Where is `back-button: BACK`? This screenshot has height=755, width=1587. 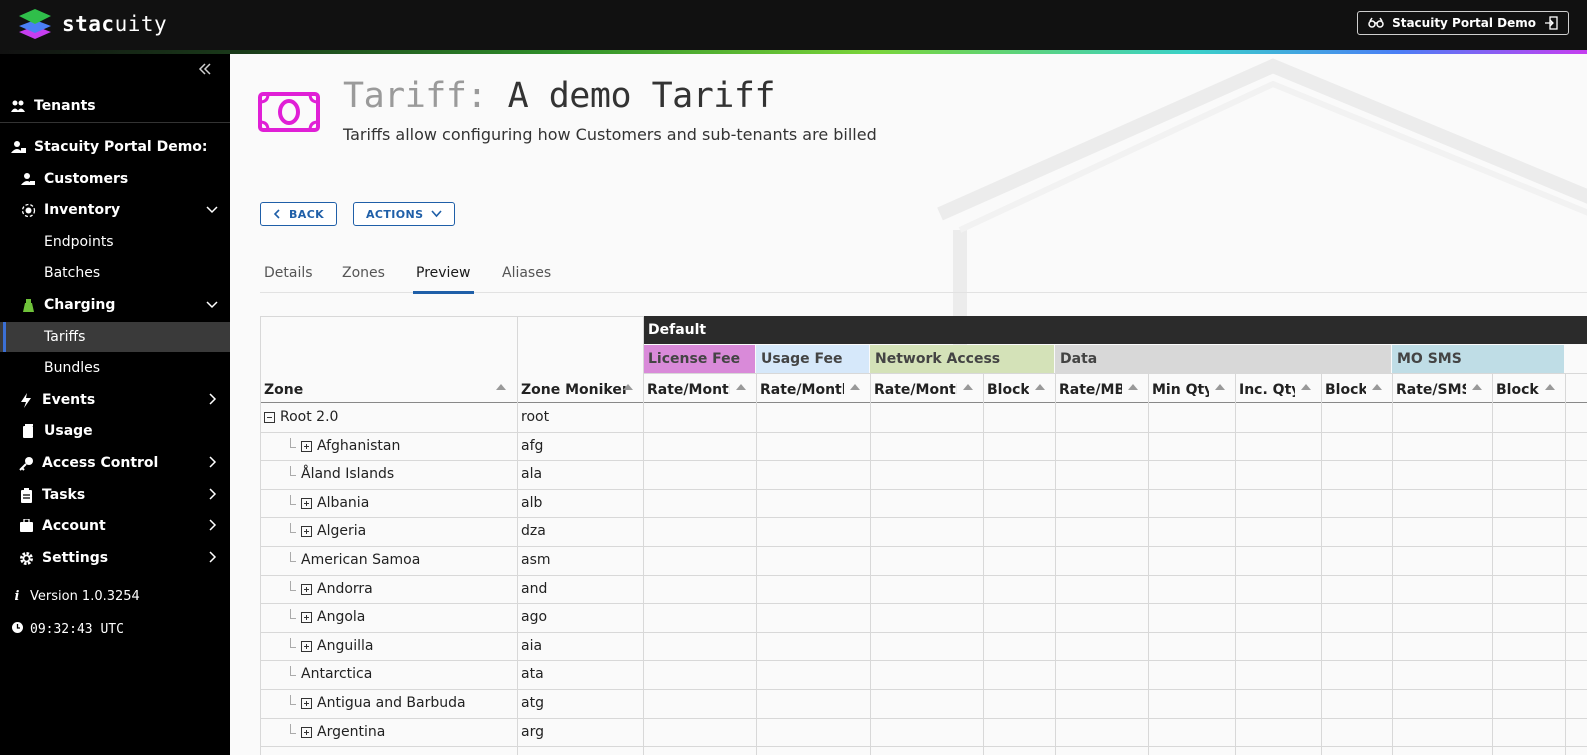 back-button: BACK is located at coordinates (299, 214).